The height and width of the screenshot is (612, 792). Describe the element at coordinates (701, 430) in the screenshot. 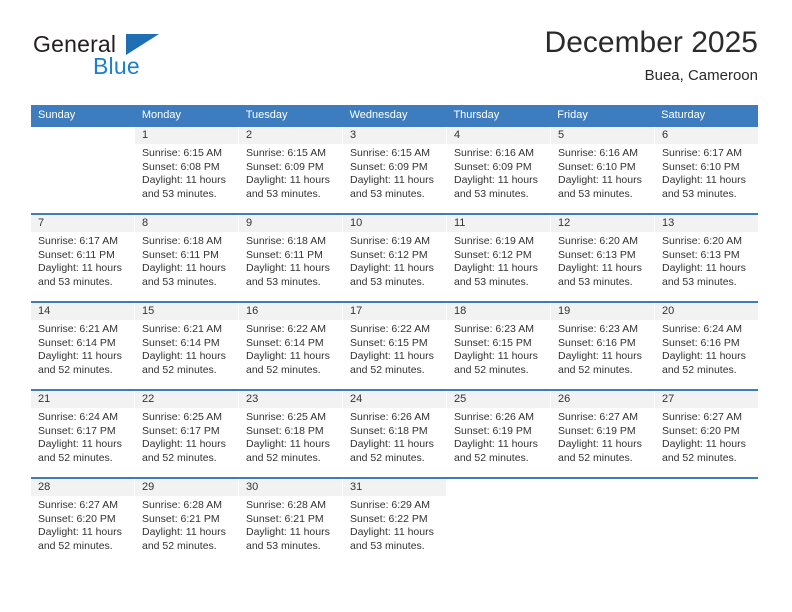

I see `sunset-text: Sunset: 6:20 PM` at that location.